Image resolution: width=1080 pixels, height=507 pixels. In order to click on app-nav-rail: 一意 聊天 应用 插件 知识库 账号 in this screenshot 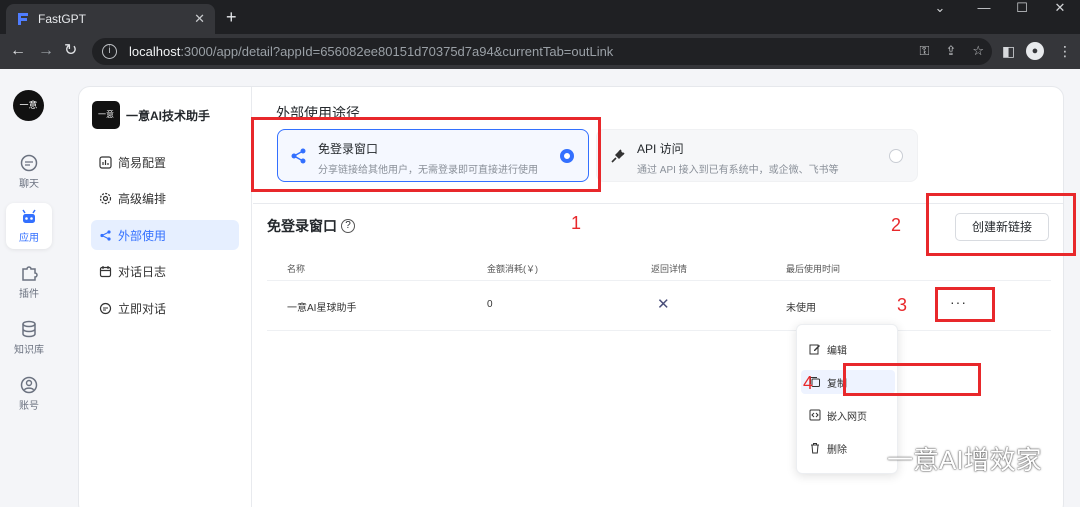, I will do `click(30, 288)`.